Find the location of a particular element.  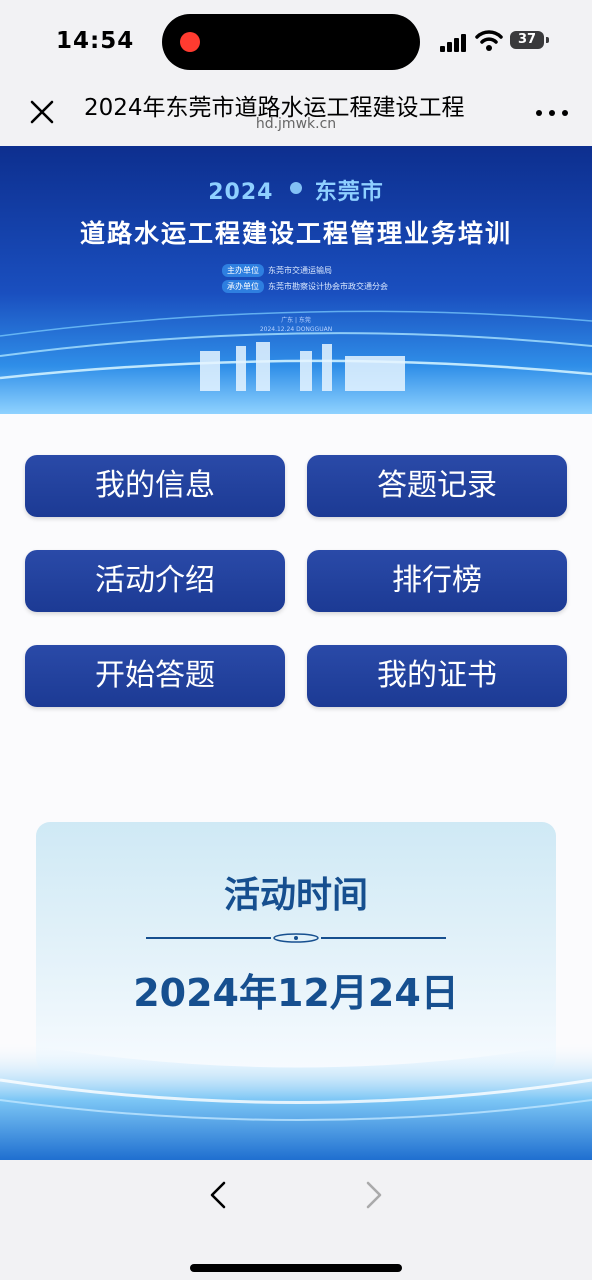

more-options-icon is located at coordinates (552, 112).